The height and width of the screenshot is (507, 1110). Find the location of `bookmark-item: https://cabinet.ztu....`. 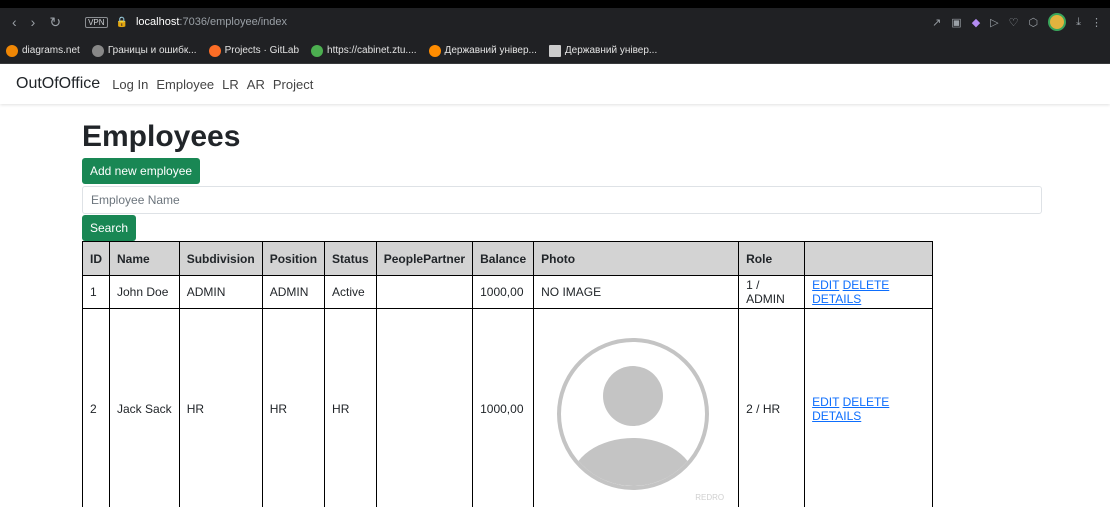

bookmark-item: https://cabinet.ztu.... is located at coordinates (364, 50).